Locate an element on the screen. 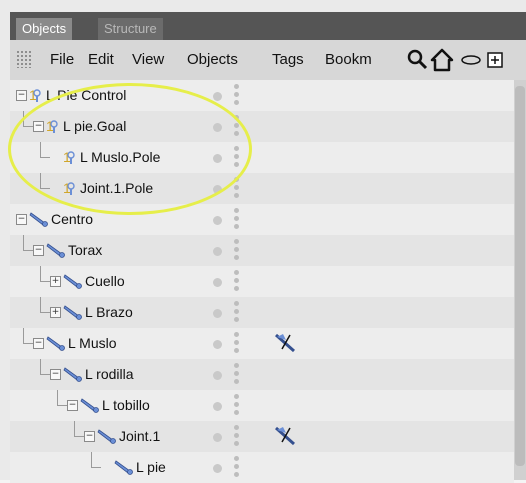 This screenshot has height=483, width=526. menu-objects: Objects is located at coordinates (212, 59).